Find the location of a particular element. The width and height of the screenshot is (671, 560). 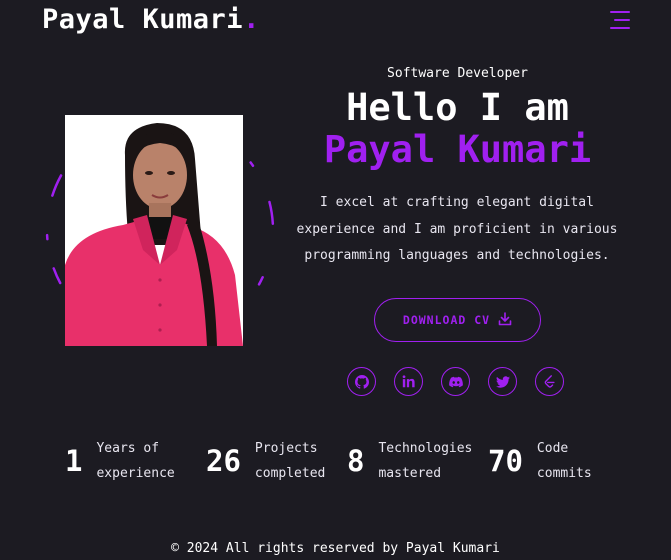

stat-commits: 70 Code commits is located at coordinates (547, 461).